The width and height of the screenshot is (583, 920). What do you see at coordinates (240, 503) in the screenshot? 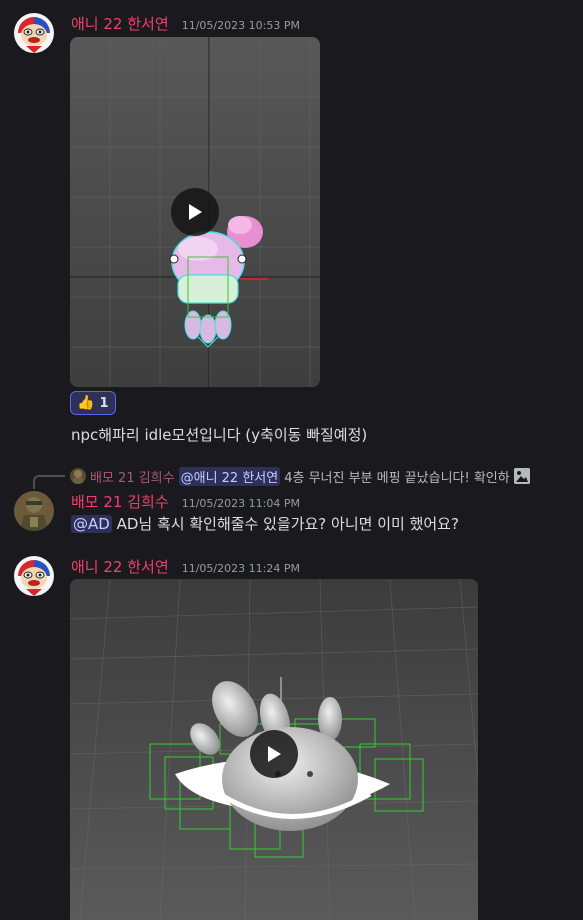
I see `message-timestamp: 11/05/2023 11:04 PM` at bounding box center [240, 503].